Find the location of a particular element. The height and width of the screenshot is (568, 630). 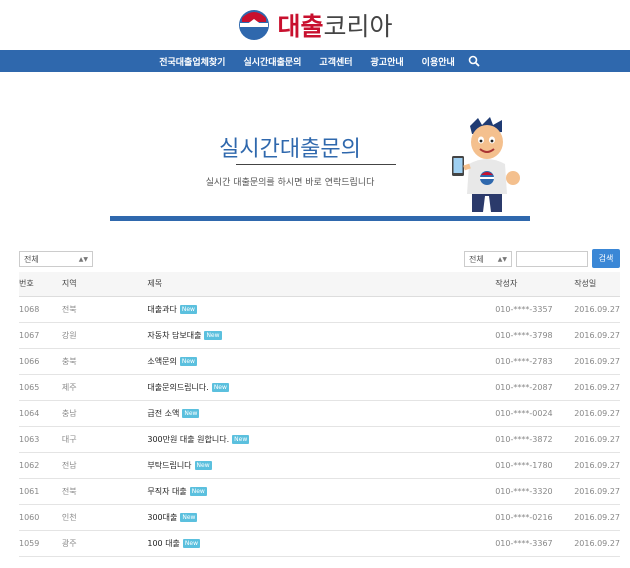

row-writer: 010-****-2783 is located at coordinates (535, 361).